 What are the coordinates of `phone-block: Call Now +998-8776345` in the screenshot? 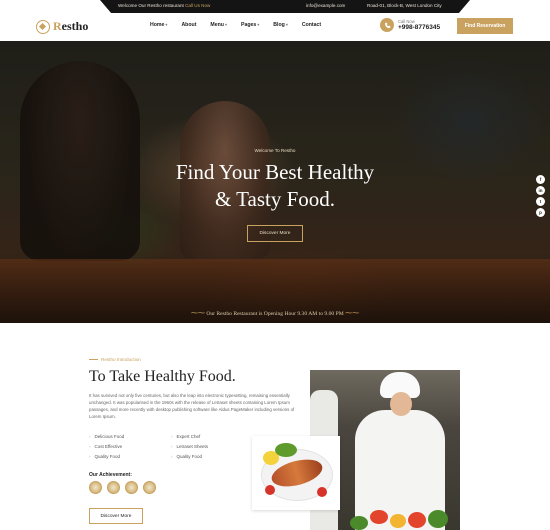 It's located at (410, 25).